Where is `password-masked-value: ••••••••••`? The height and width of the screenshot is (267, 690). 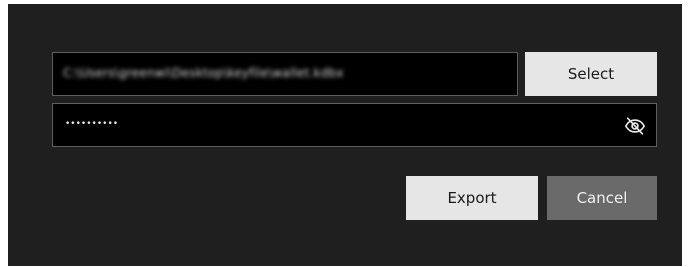
password-masked-value: •••••••••• is located at coordinates (92, 124).